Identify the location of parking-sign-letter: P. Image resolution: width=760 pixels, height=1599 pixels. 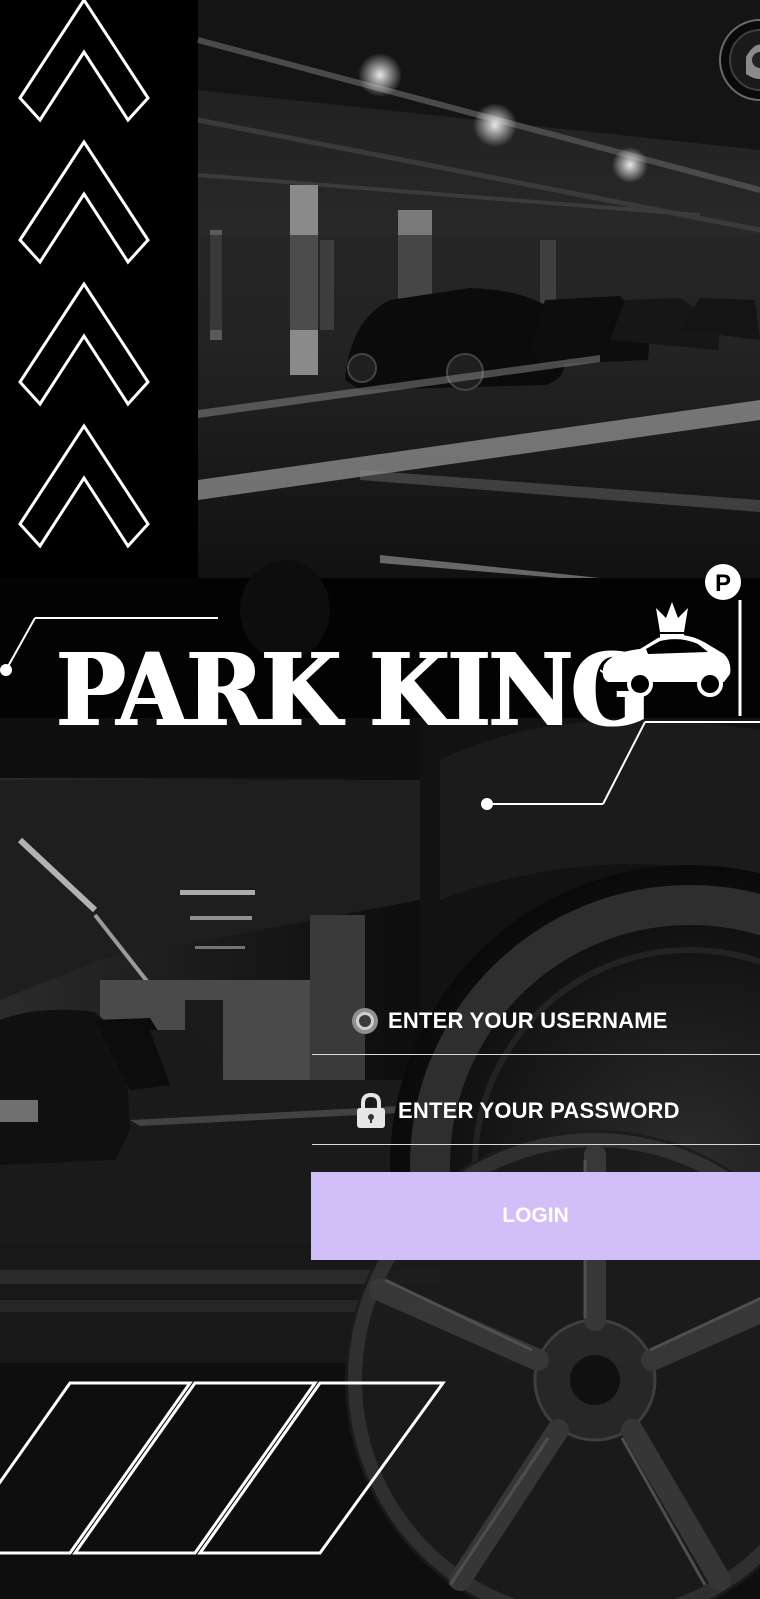
(723, 583).